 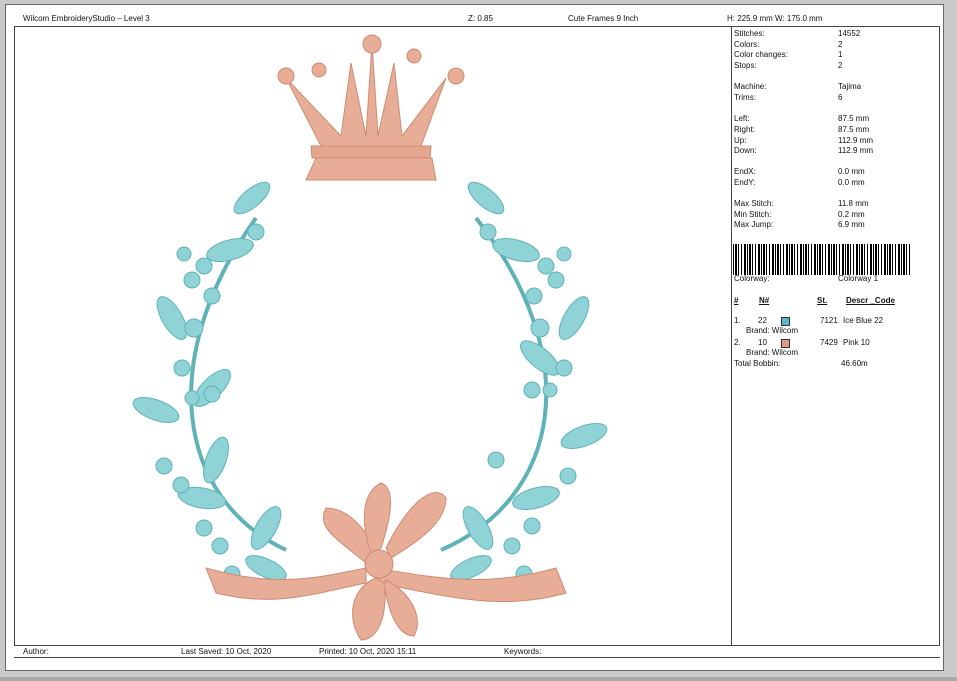 I want to click on zoom-level: Z: 0.85, so click(x=480, y=18).